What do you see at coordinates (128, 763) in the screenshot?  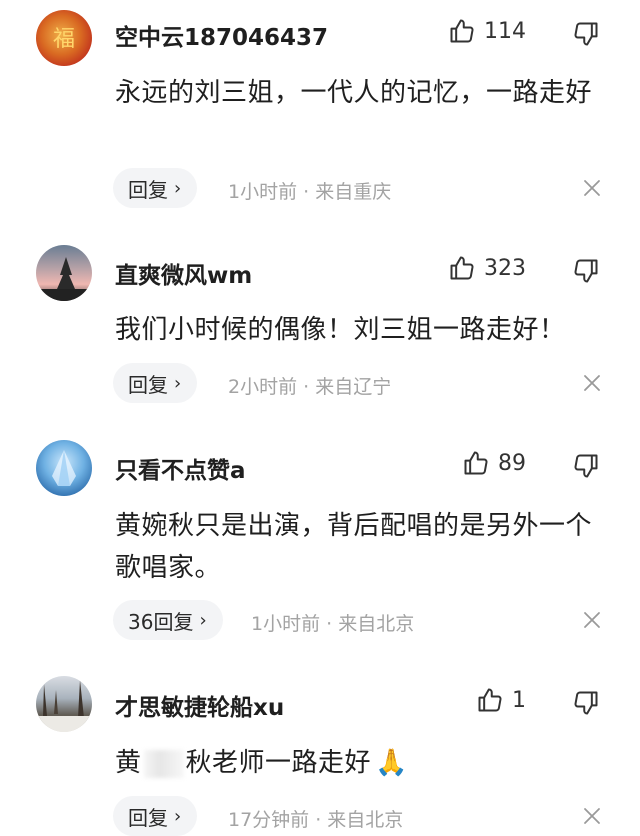 I see `comment-text-start: 黄` at bounding box center [128, 763].